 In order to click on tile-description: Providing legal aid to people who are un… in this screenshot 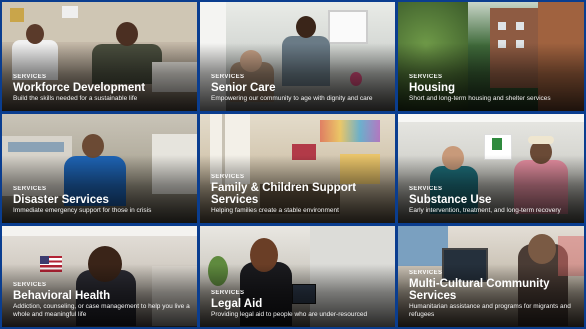, I will do `click(289, 314)`.